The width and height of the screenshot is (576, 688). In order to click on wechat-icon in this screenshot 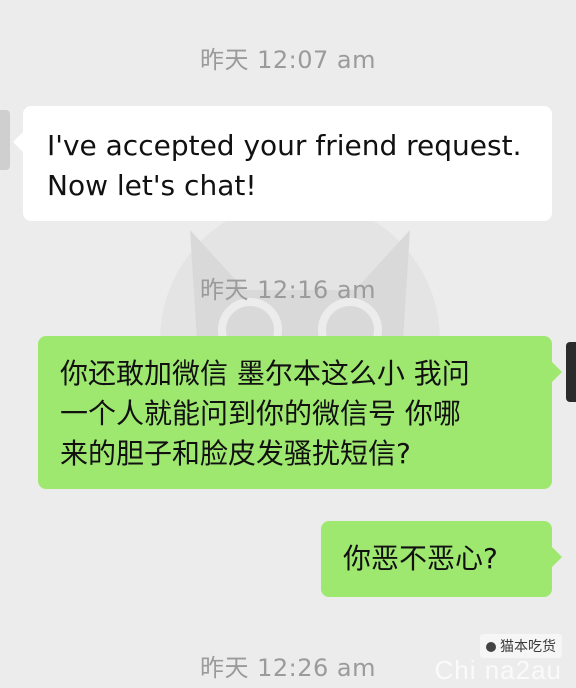, I will do `click(491, 647)`.